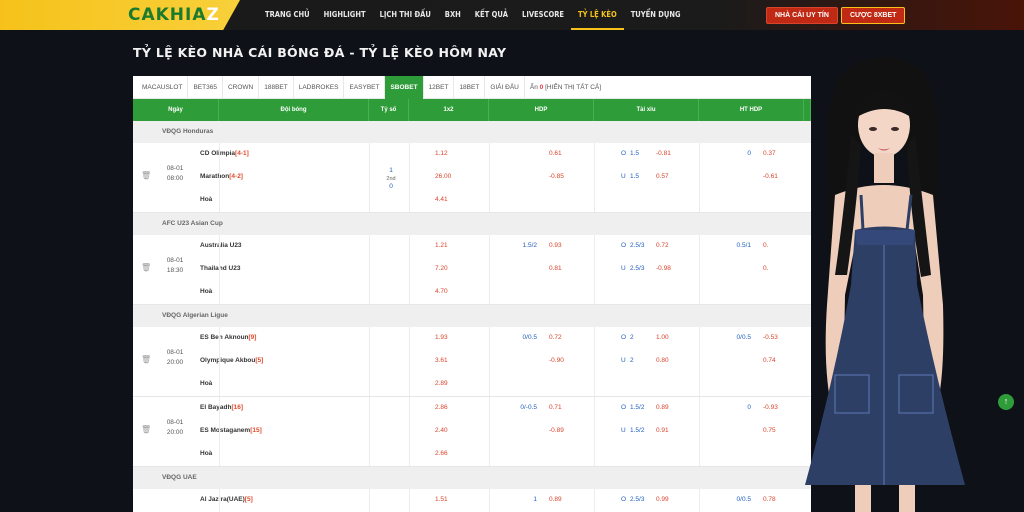  Describe the element at coordinates (555, 268) in the screenshot. I see `hdp-odds: 0.81` at that location.